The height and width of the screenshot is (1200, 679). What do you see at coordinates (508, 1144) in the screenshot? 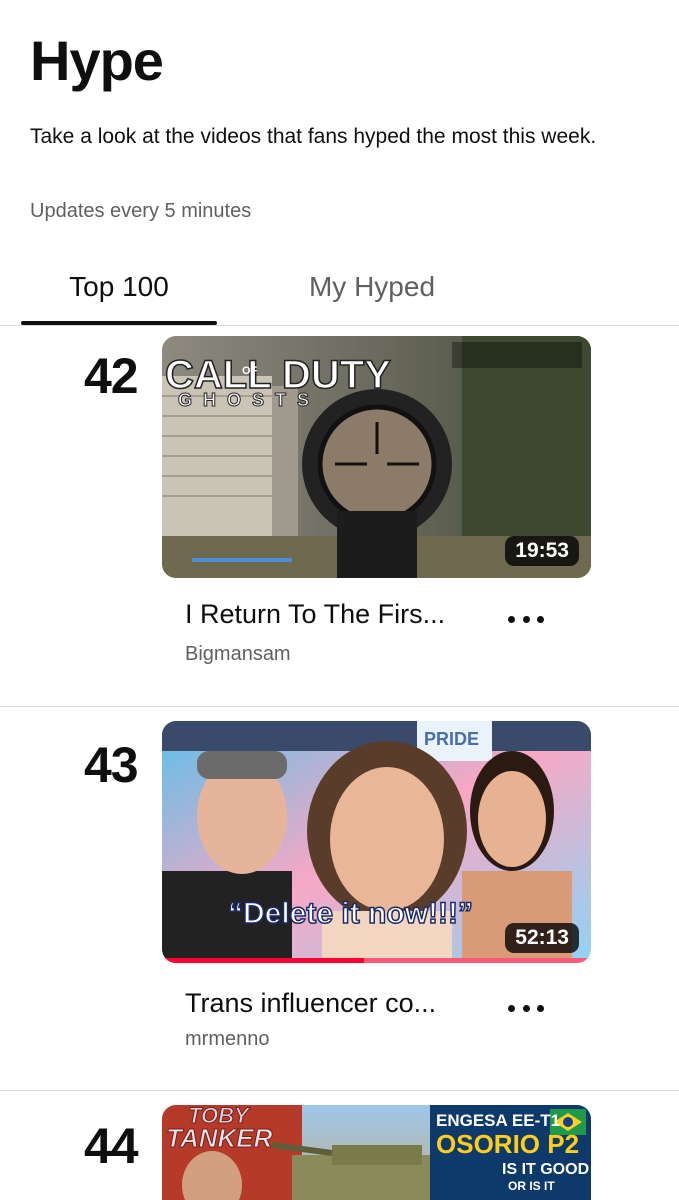
I see `thumbnail-tag-line-2: OSORIO P2` at bounding box center [508, 1144].